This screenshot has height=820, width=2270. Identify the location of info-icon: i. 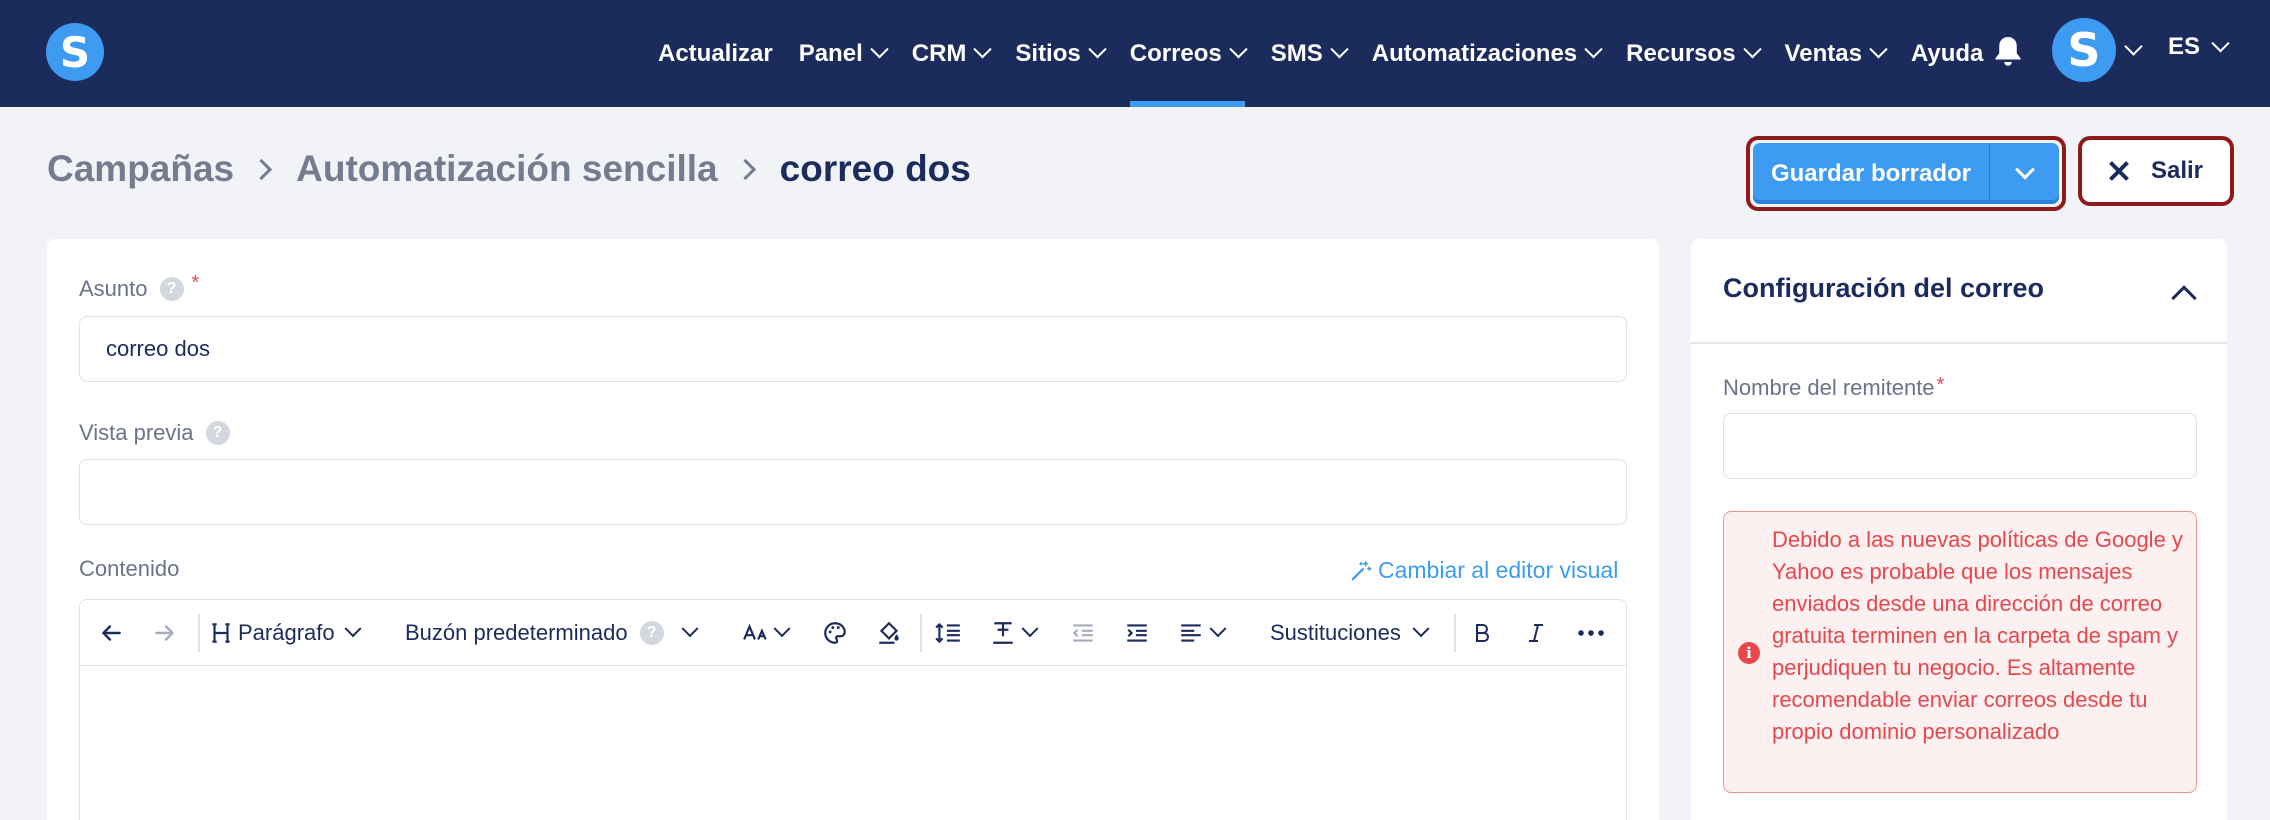
(1749, 653).